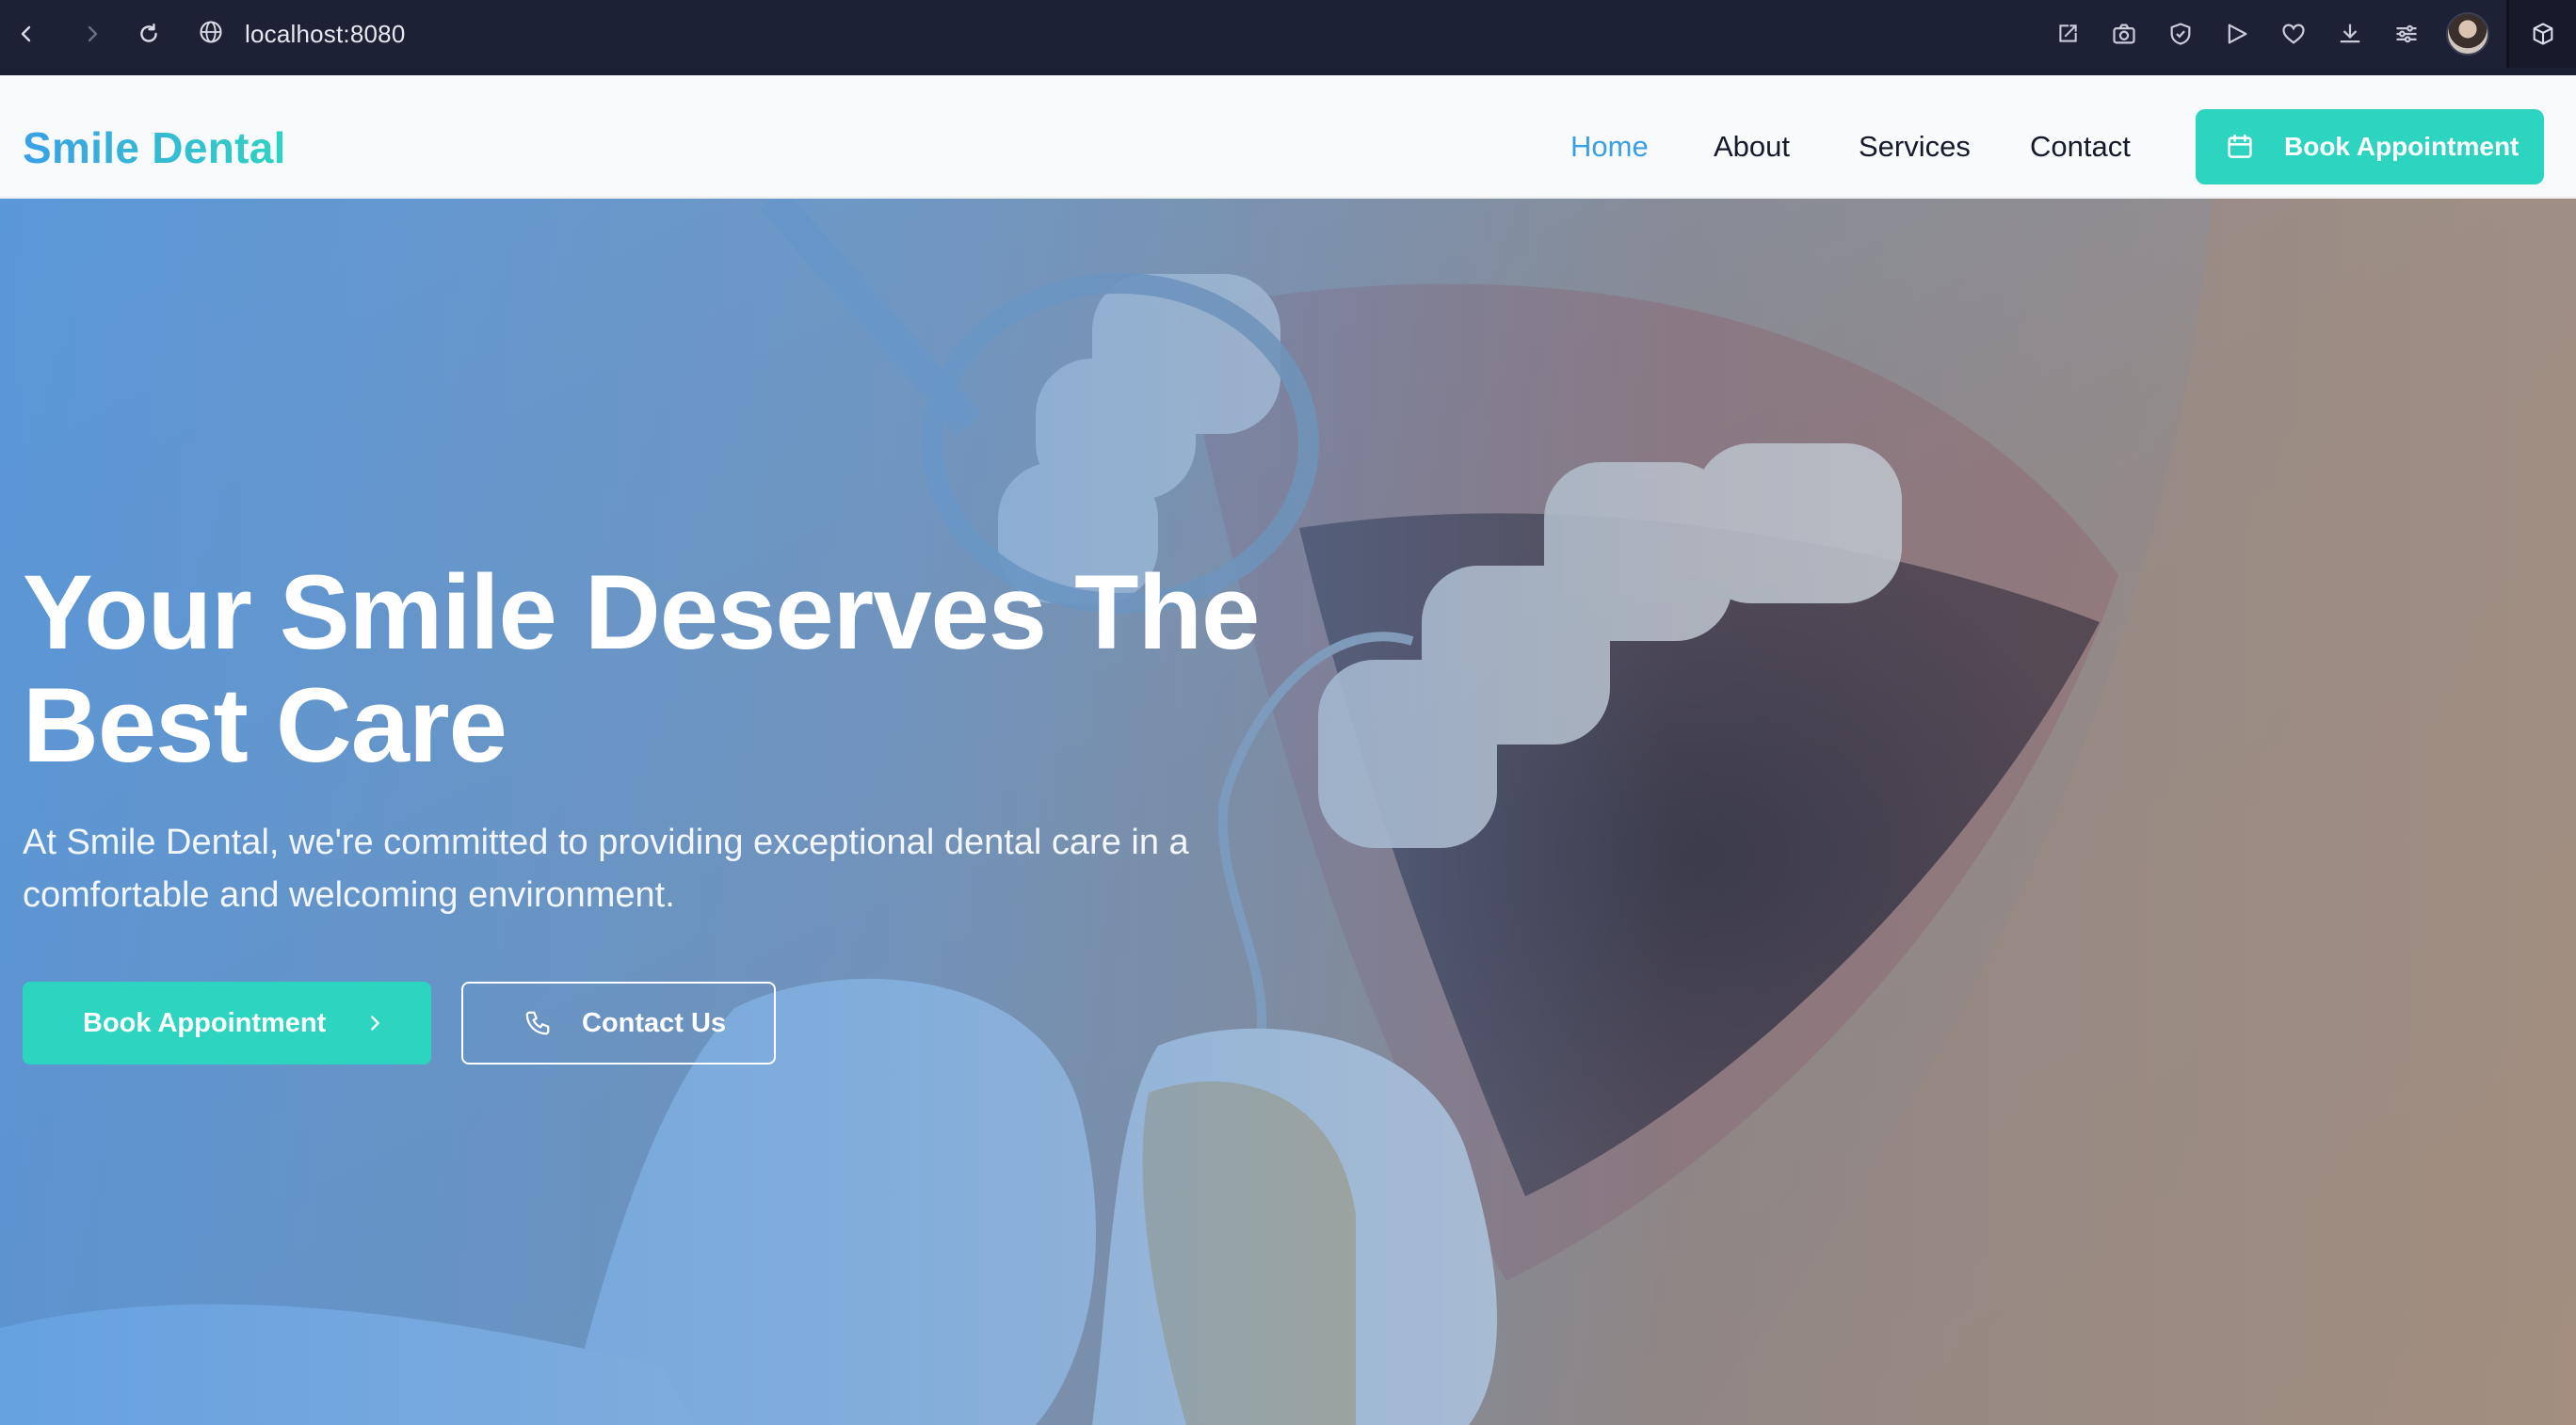  What do you see at coordinates (2467, 34) in the screenshot?
I see `avatar` at bounding box center [2467, 34].